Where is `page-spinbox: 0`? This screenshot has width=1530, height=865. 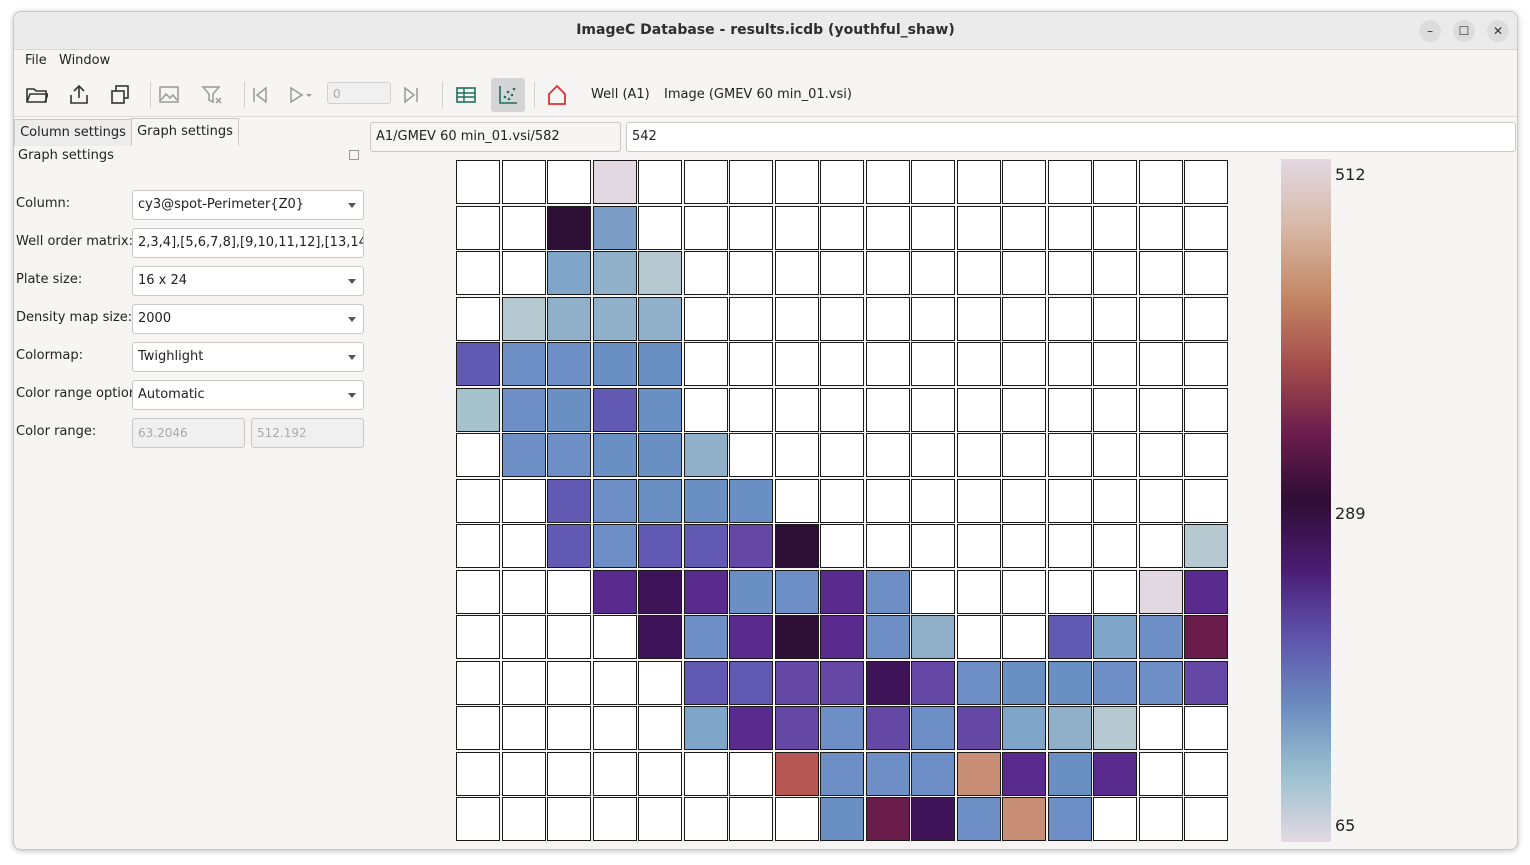 page-spinbox: 0 is located at coordinates (359, 93).